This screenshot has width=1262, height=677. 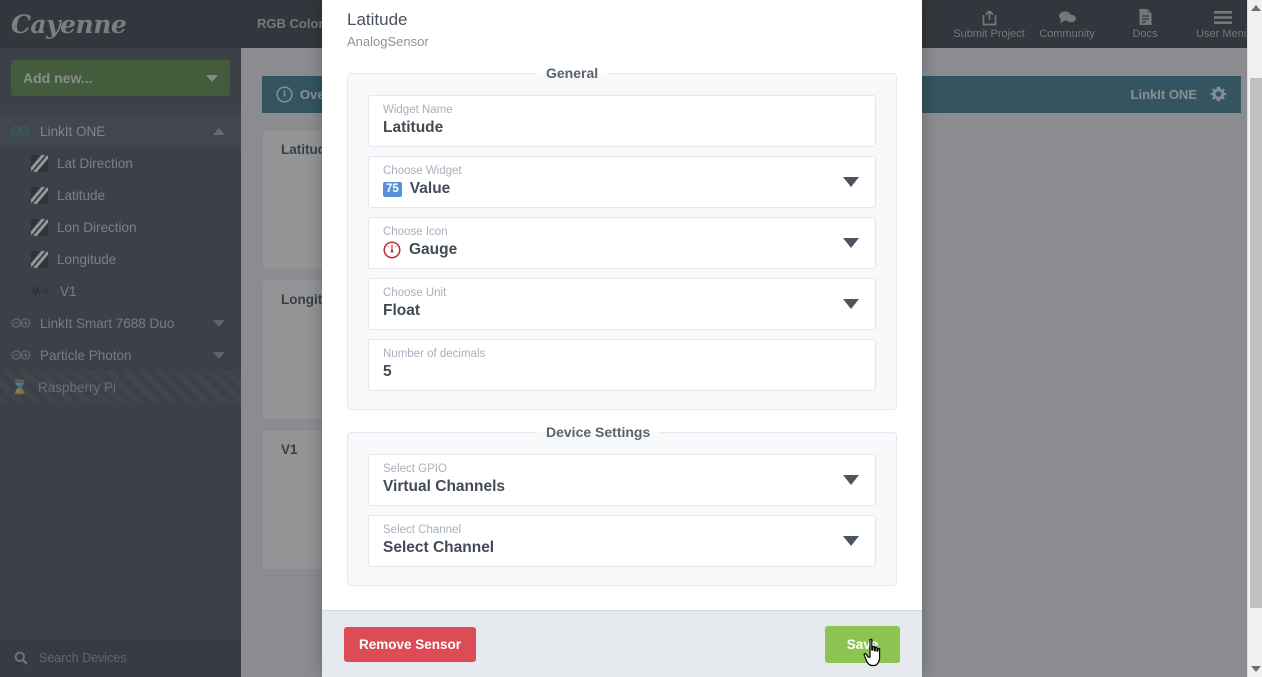 I want to click on device-settings-legend: Device Settings, so click(x=598, y=432).